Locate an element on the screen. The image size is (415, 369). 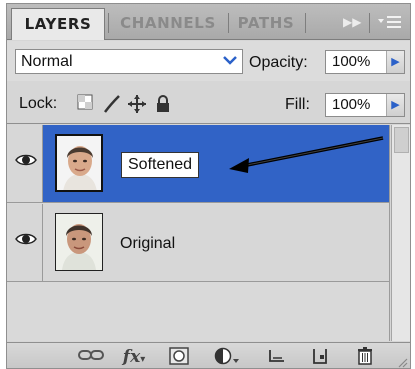
lock-position-icon is located at coordinates (137, 104).